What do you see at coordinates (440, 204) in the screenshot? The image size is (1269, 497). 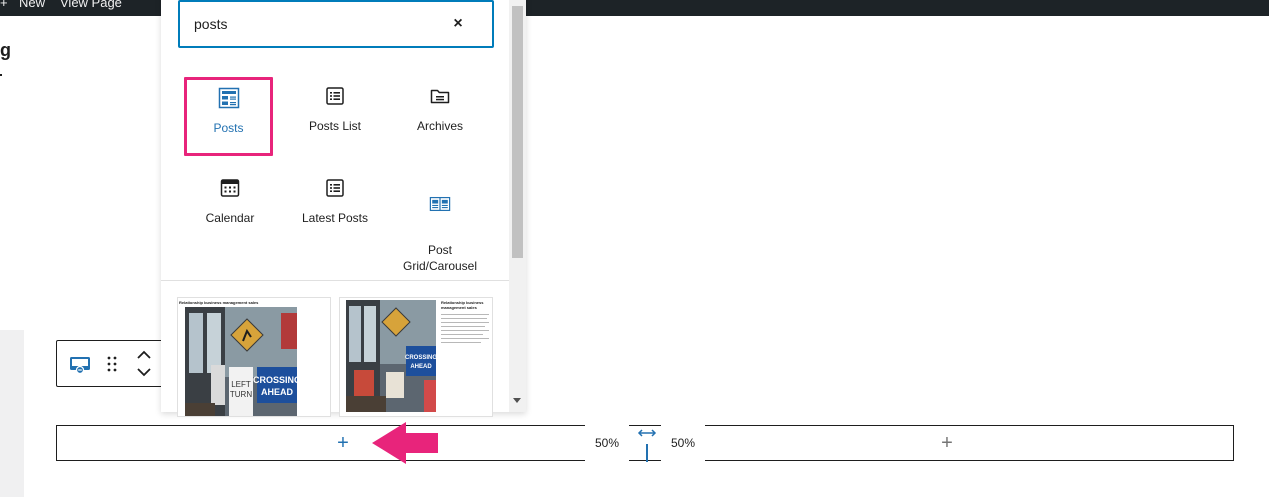 I see `grid-carousel-icon` at bounding box center [440, 204].